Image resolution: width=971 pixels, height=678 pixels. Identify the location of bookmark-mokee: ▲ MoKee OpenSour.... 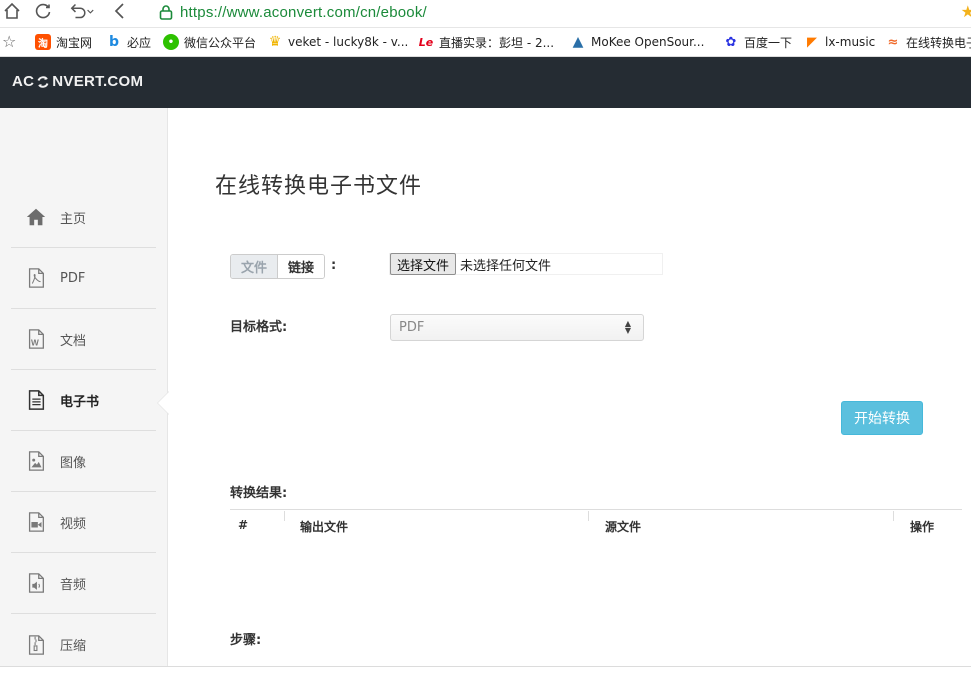
(637, 42).